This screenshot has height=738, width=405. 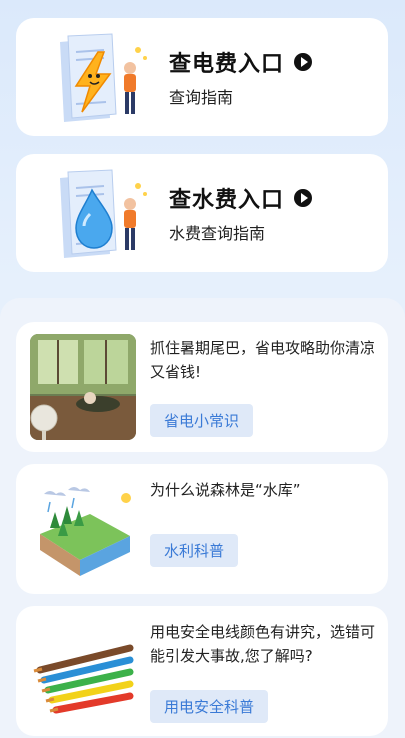 I want to click on article-tag: 省电小常识, so click(x=202, y=420).